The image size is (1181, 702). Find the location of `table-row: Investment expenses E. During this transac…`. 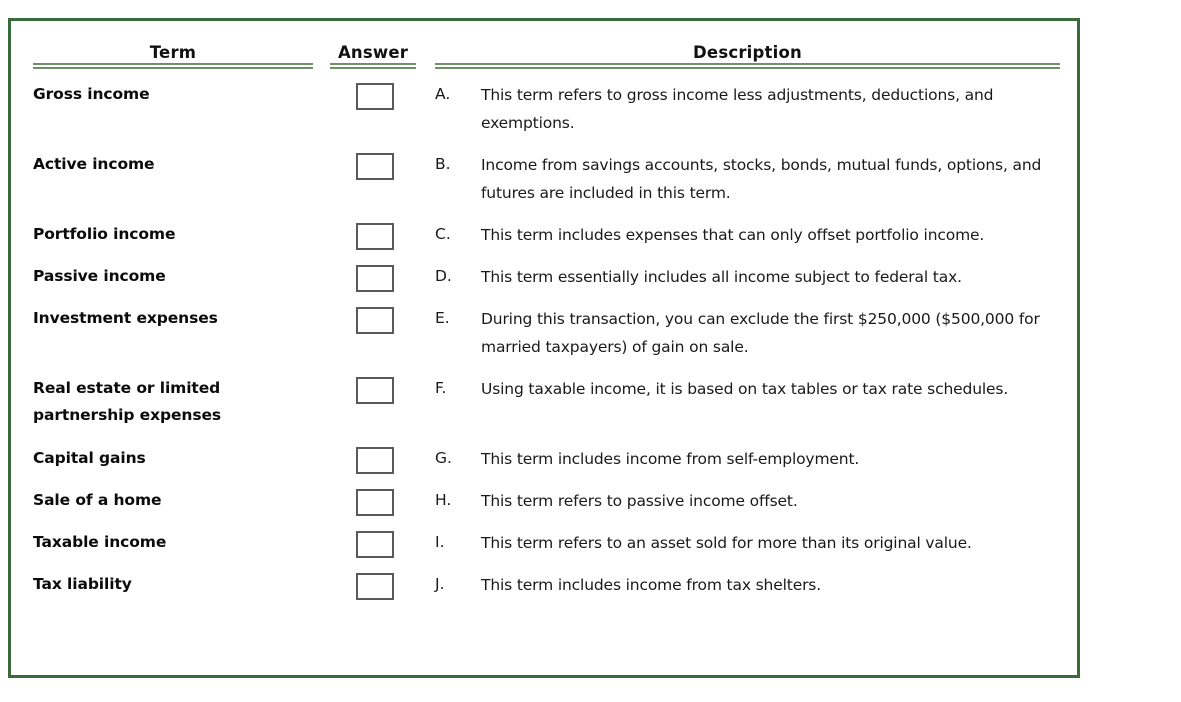

table-row: Investment expenses E. During this transac… is located at coordinates (544, 340).